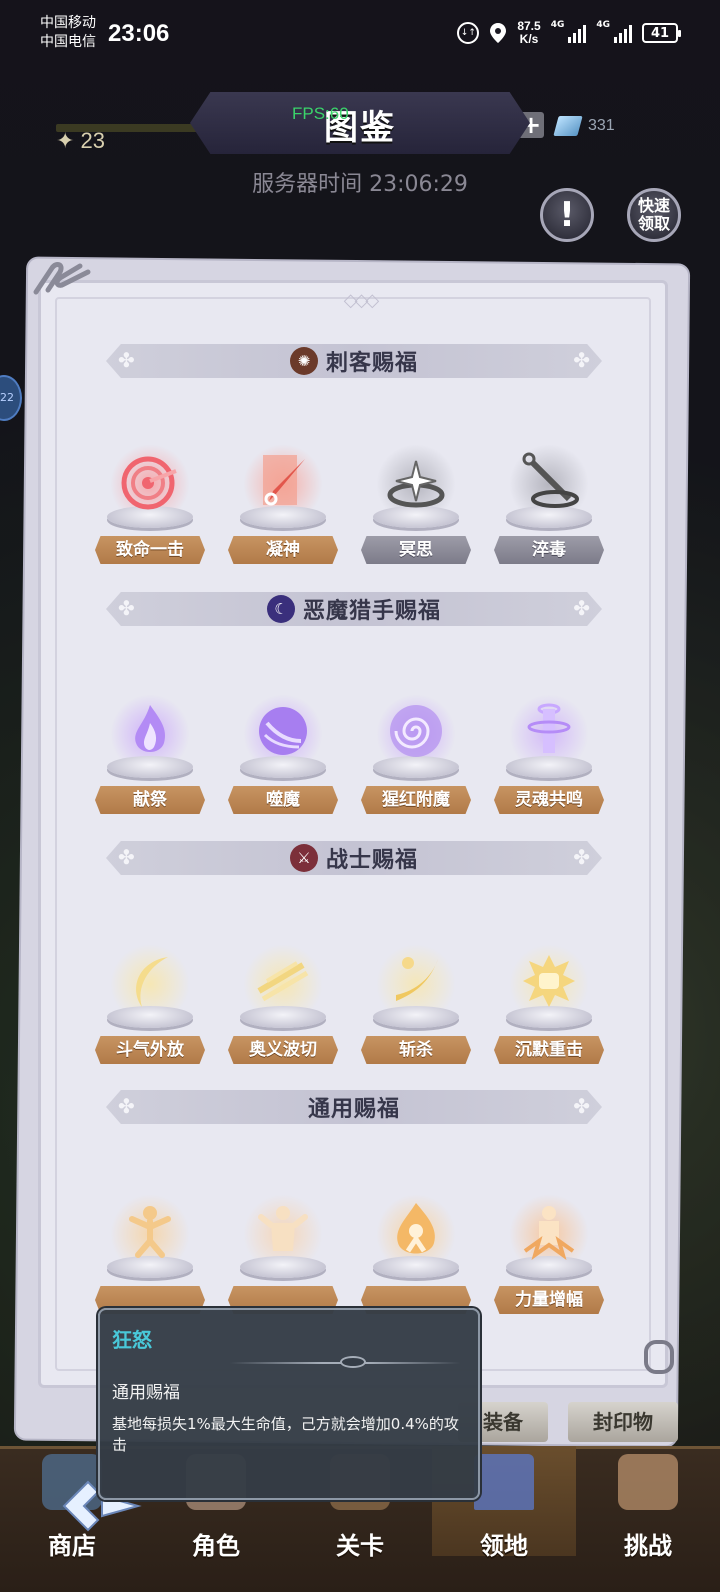 Image resolution: width=720 pixels, height=1592 pixels. What do you see at coordinates (603, 25) in the screenshot?
I see `network-type-2: 4G` at bounding box center [603, 25].